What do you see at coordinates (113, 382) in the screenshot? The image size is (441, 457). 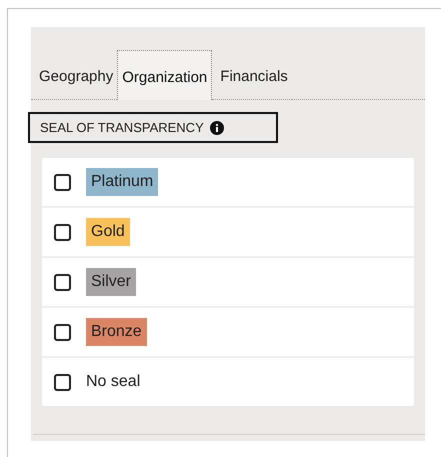 I see `option-label: No seal` at bounding box center [113, 382].